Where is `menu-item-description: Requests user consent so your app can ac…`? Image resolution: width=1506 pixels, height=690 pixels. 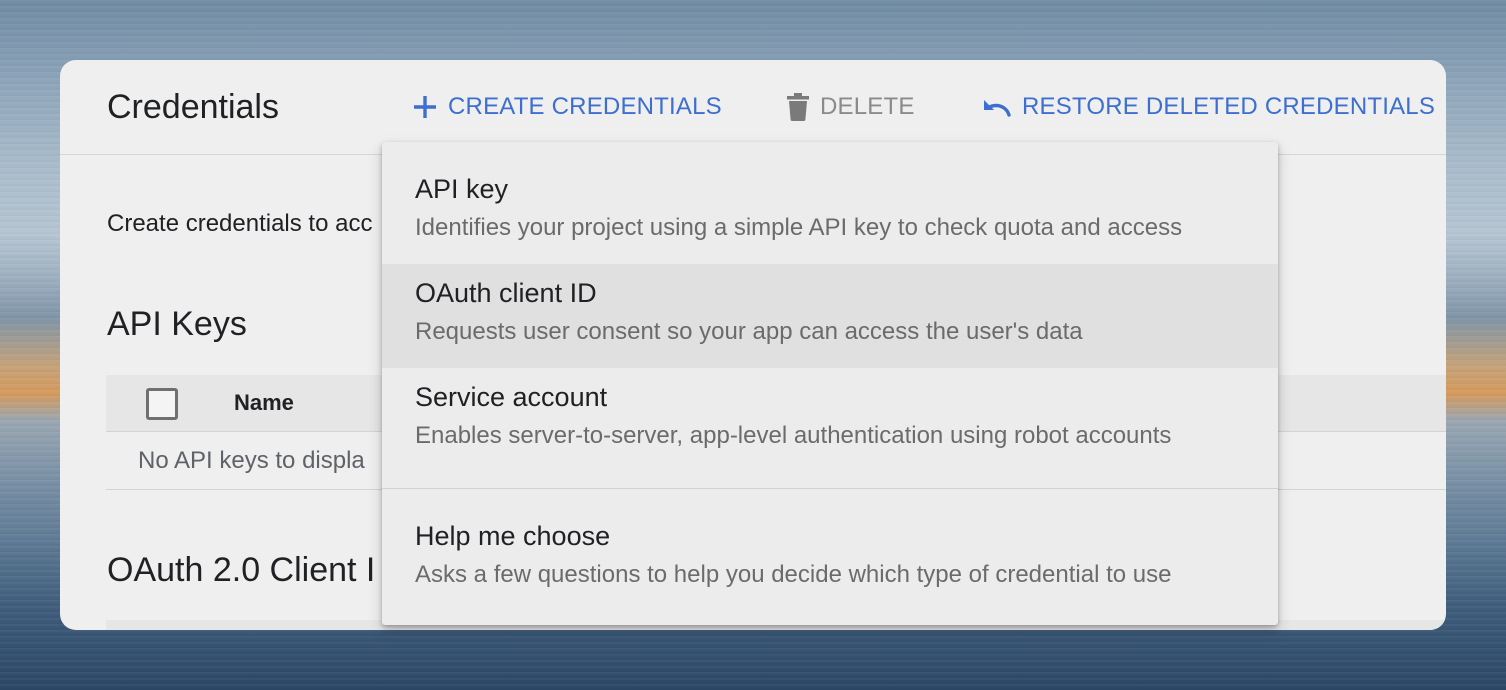
menu-item-description: Requests user consent so your app can ac… is located at coordinates (749, 331).